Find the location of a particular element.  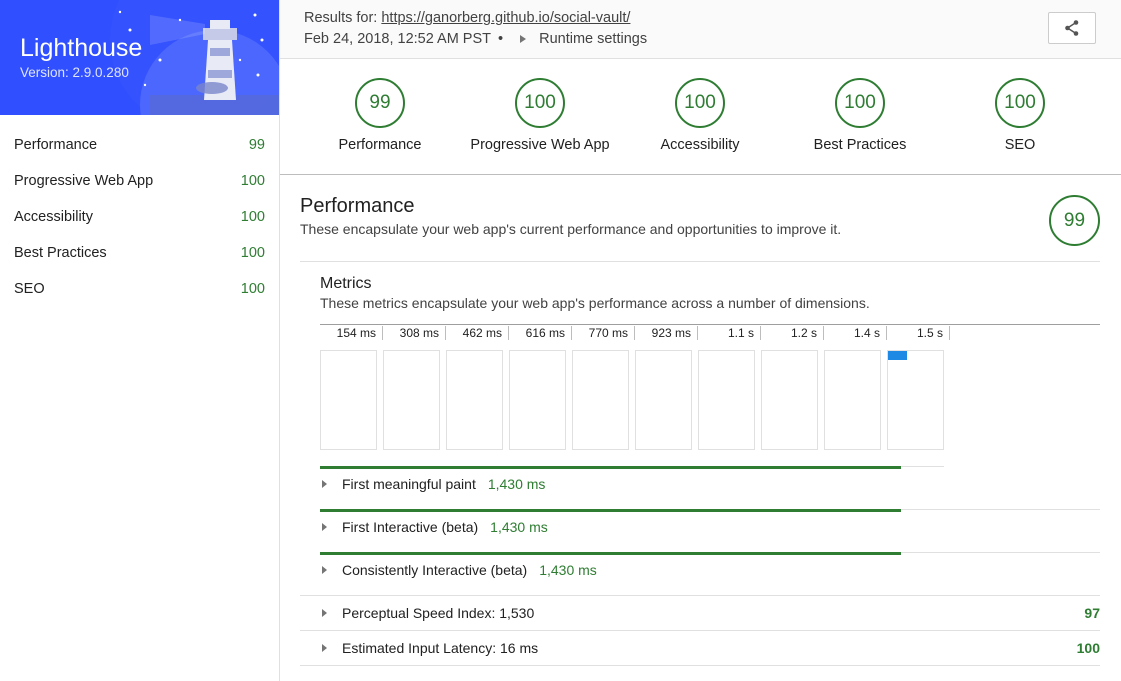

audit-estimated-input-latency: Estimated Input Latency: 16 ms is located at coordinates (429, 648).